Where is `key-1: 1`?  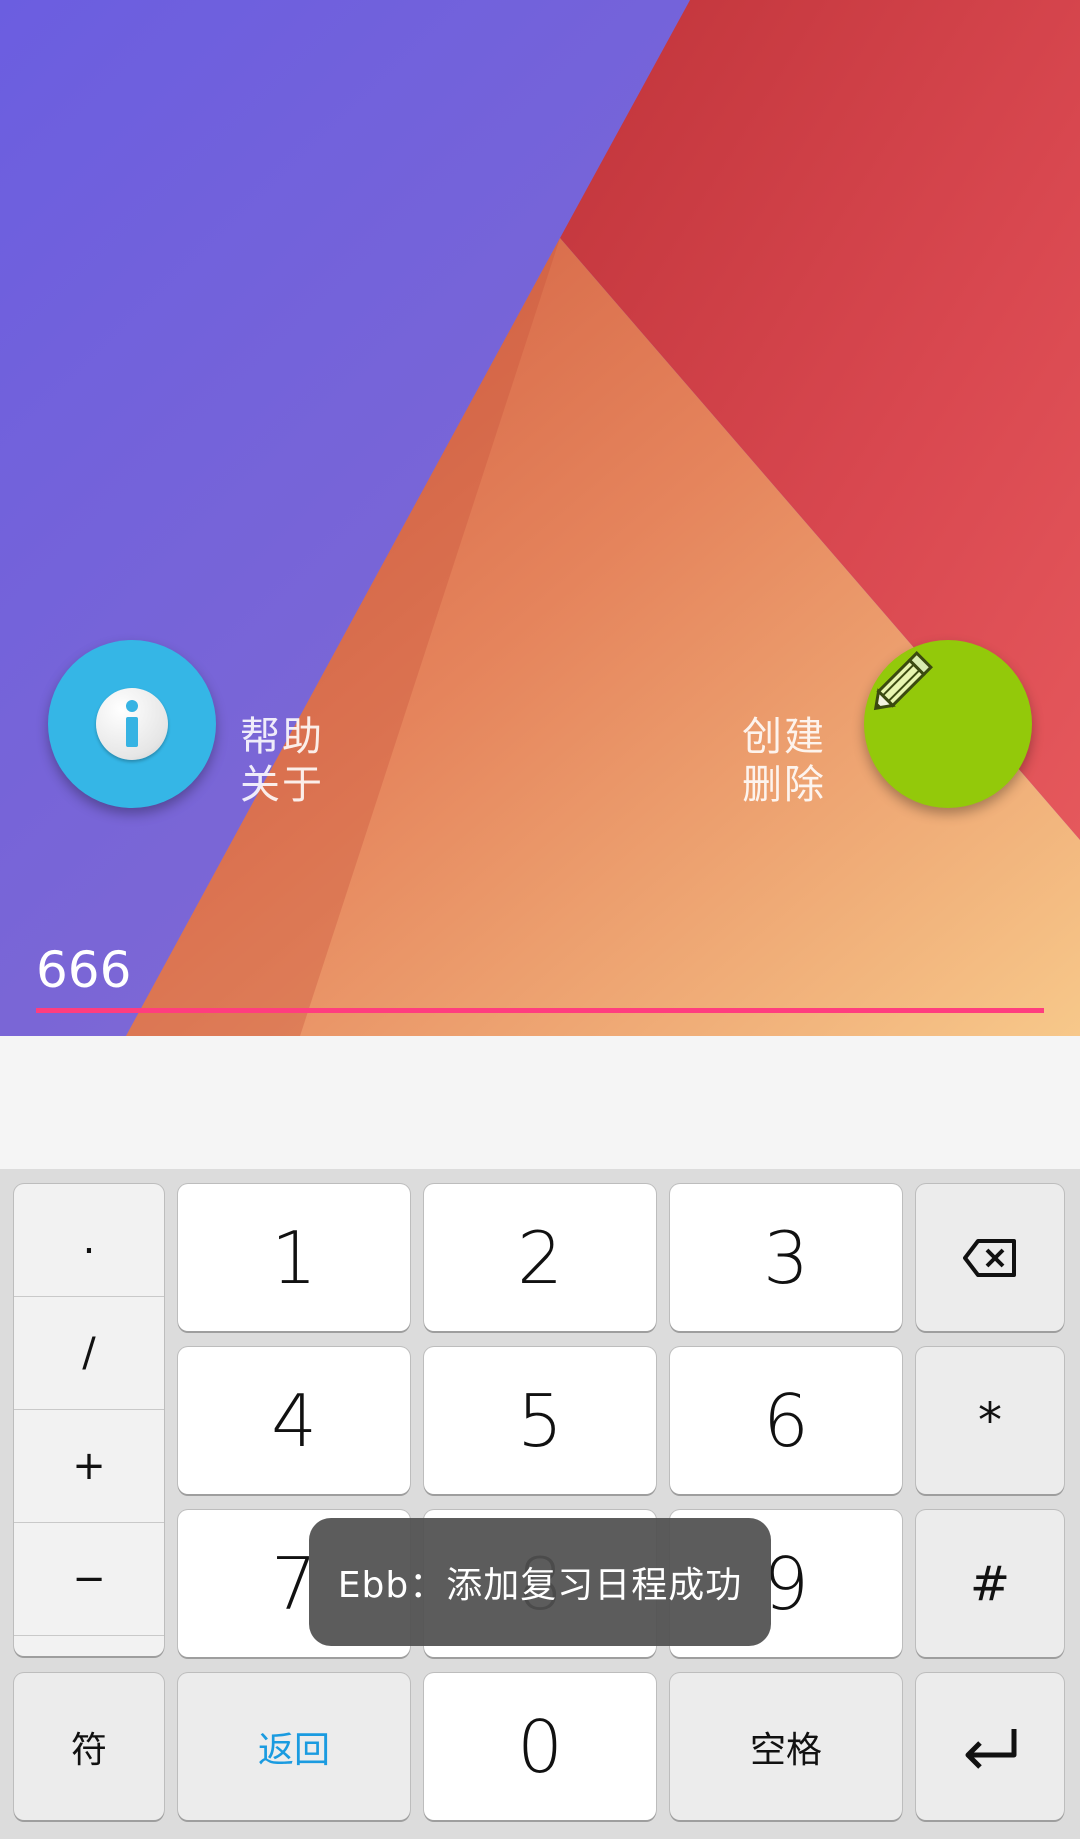 key-1: 1 is located at coordinates (294, 1257).